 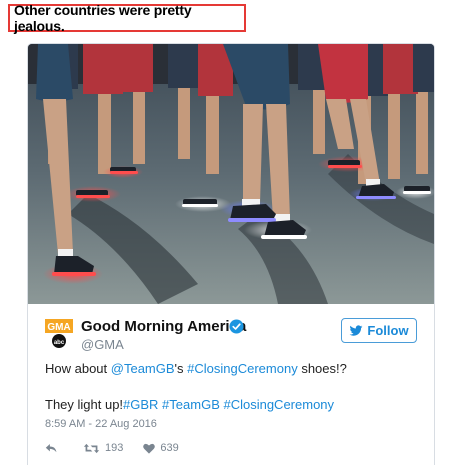 I want to click on author-name: Good Morning America, so click(x=163, y=326).